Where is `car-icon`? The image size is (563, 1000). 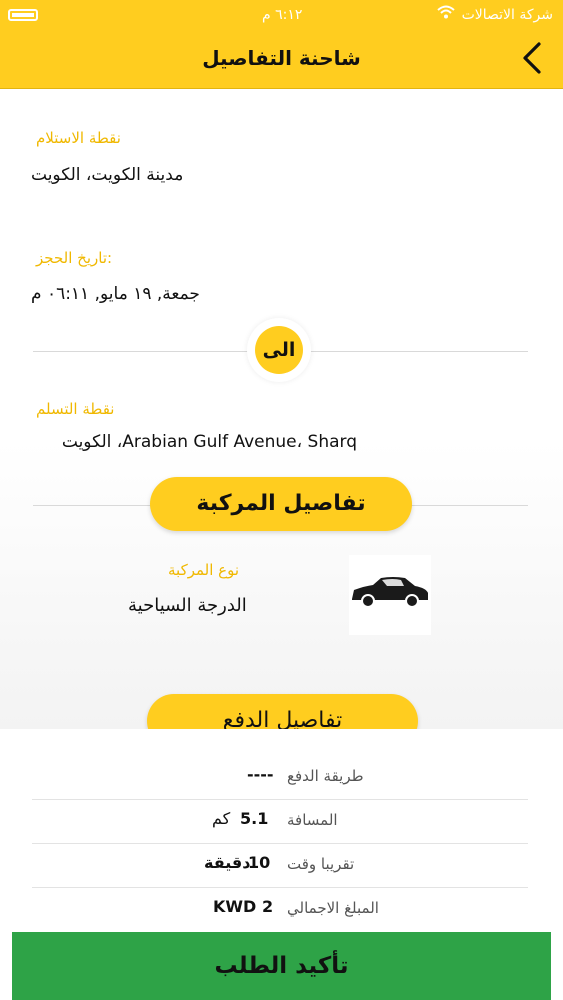 car-icon is located at coordinates (390, 592).